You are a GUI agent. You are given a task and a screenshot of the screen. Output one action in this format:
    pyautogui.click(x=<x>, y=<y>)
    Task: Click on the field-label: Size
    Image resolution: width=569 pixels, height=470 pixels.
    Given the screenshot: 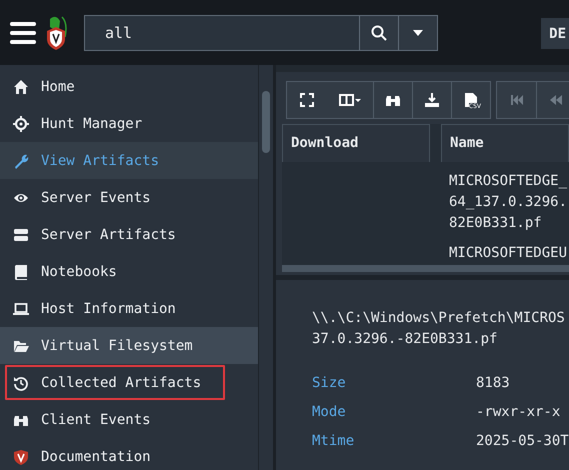 What is the action you would take?
    pyautogui.click(x=329, y=383)
    